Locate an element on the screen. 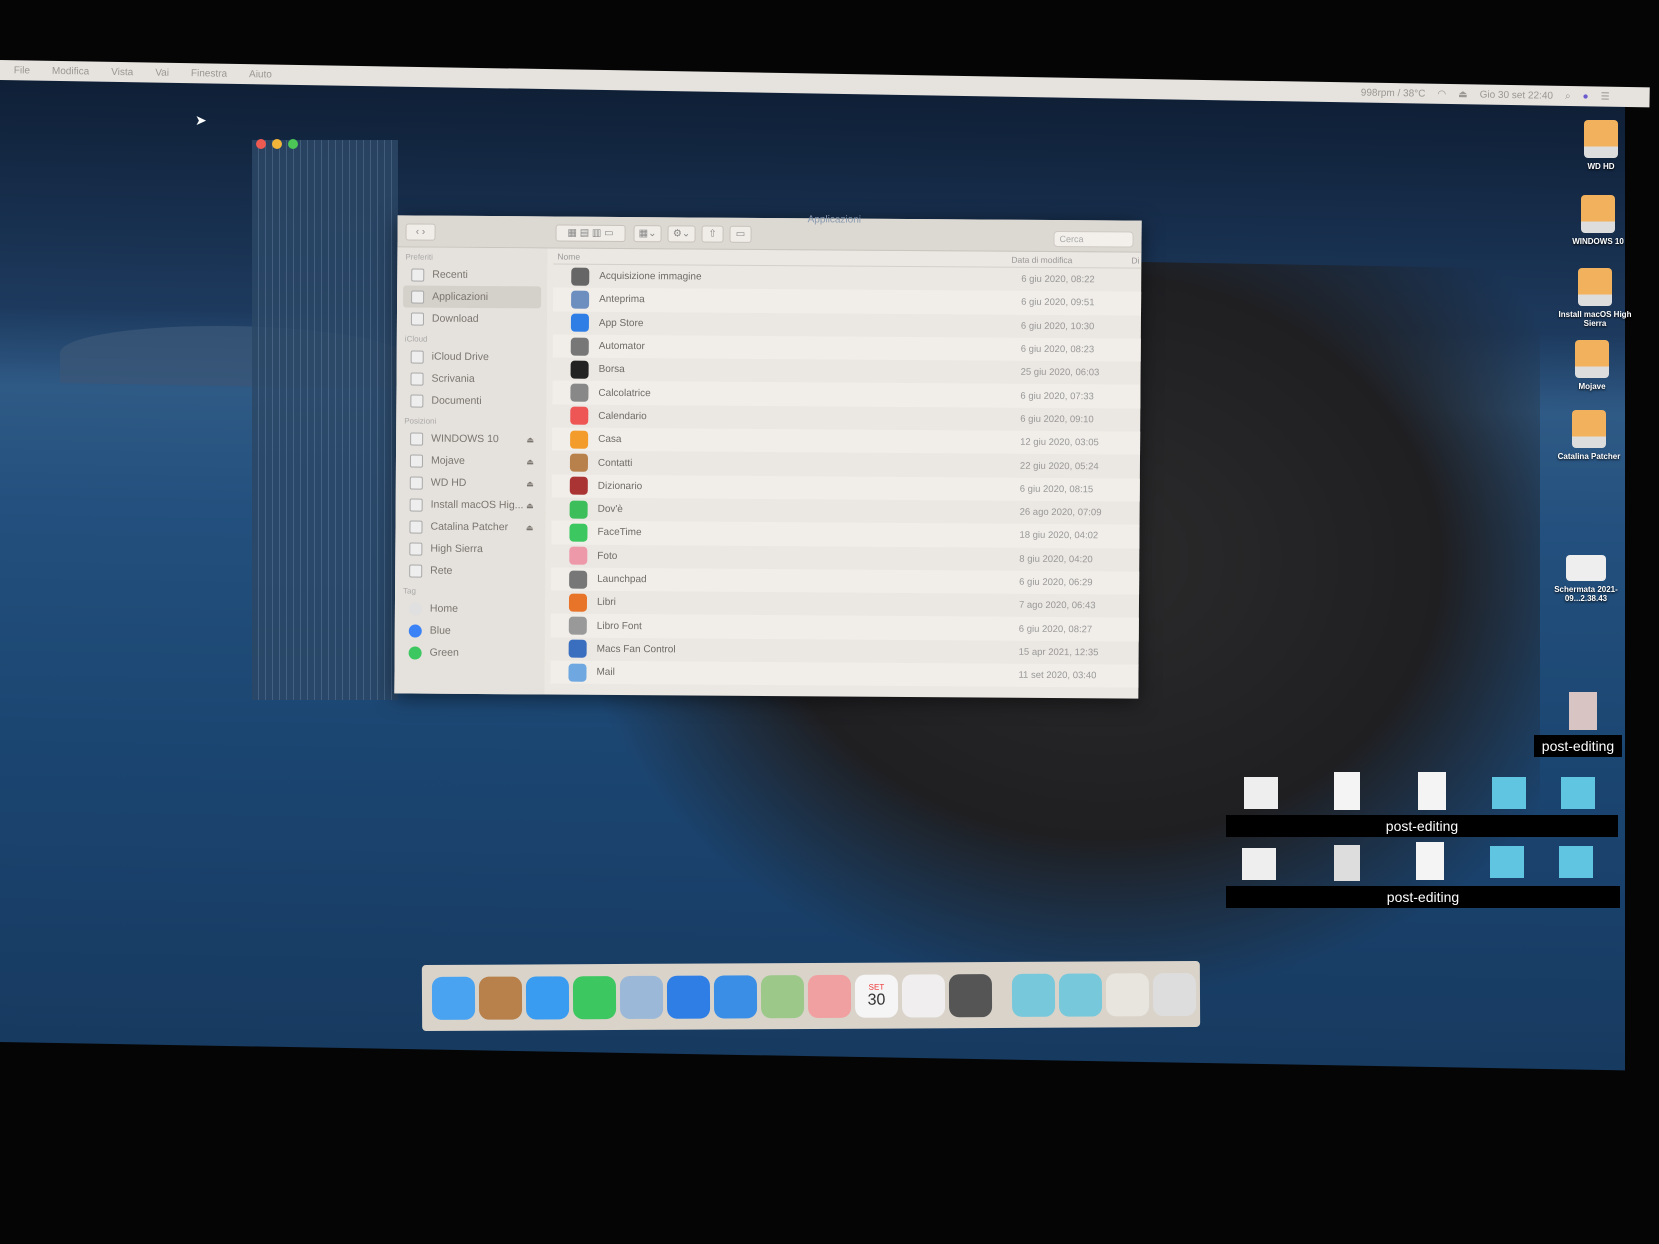 This screenshot has height=1244, width=1659. dock-messages-icon is located at coordinates (547, 997).